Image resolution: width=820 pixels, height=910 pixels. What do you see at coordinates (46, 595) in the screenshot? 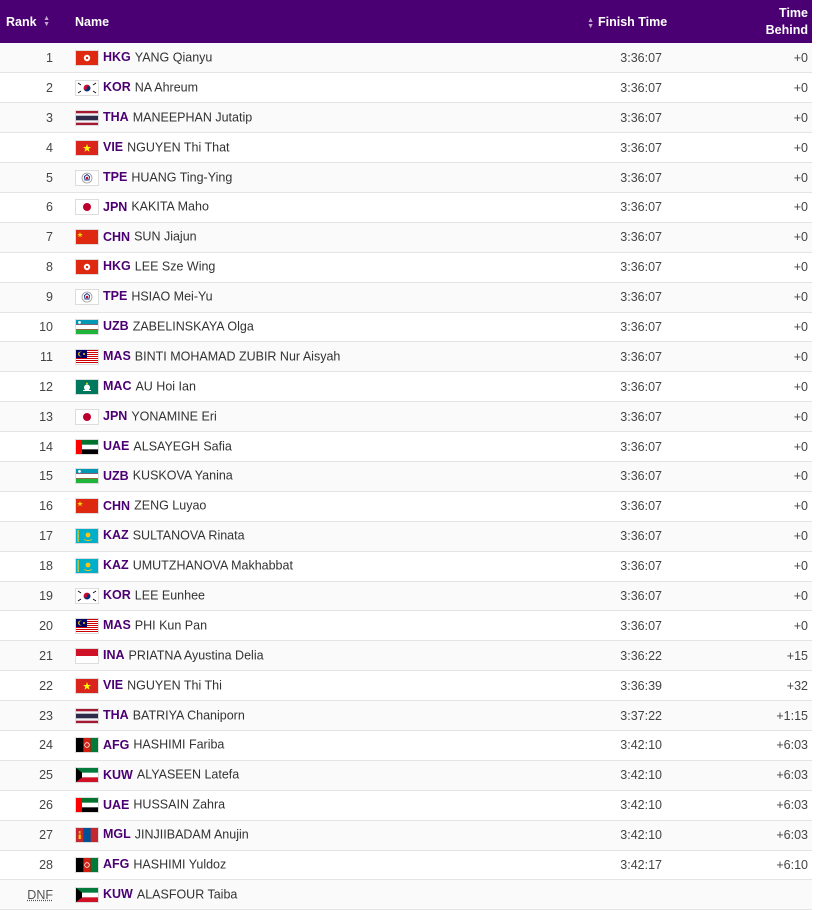
I see `rank-cell: 19` at bounding box center [46, 595].